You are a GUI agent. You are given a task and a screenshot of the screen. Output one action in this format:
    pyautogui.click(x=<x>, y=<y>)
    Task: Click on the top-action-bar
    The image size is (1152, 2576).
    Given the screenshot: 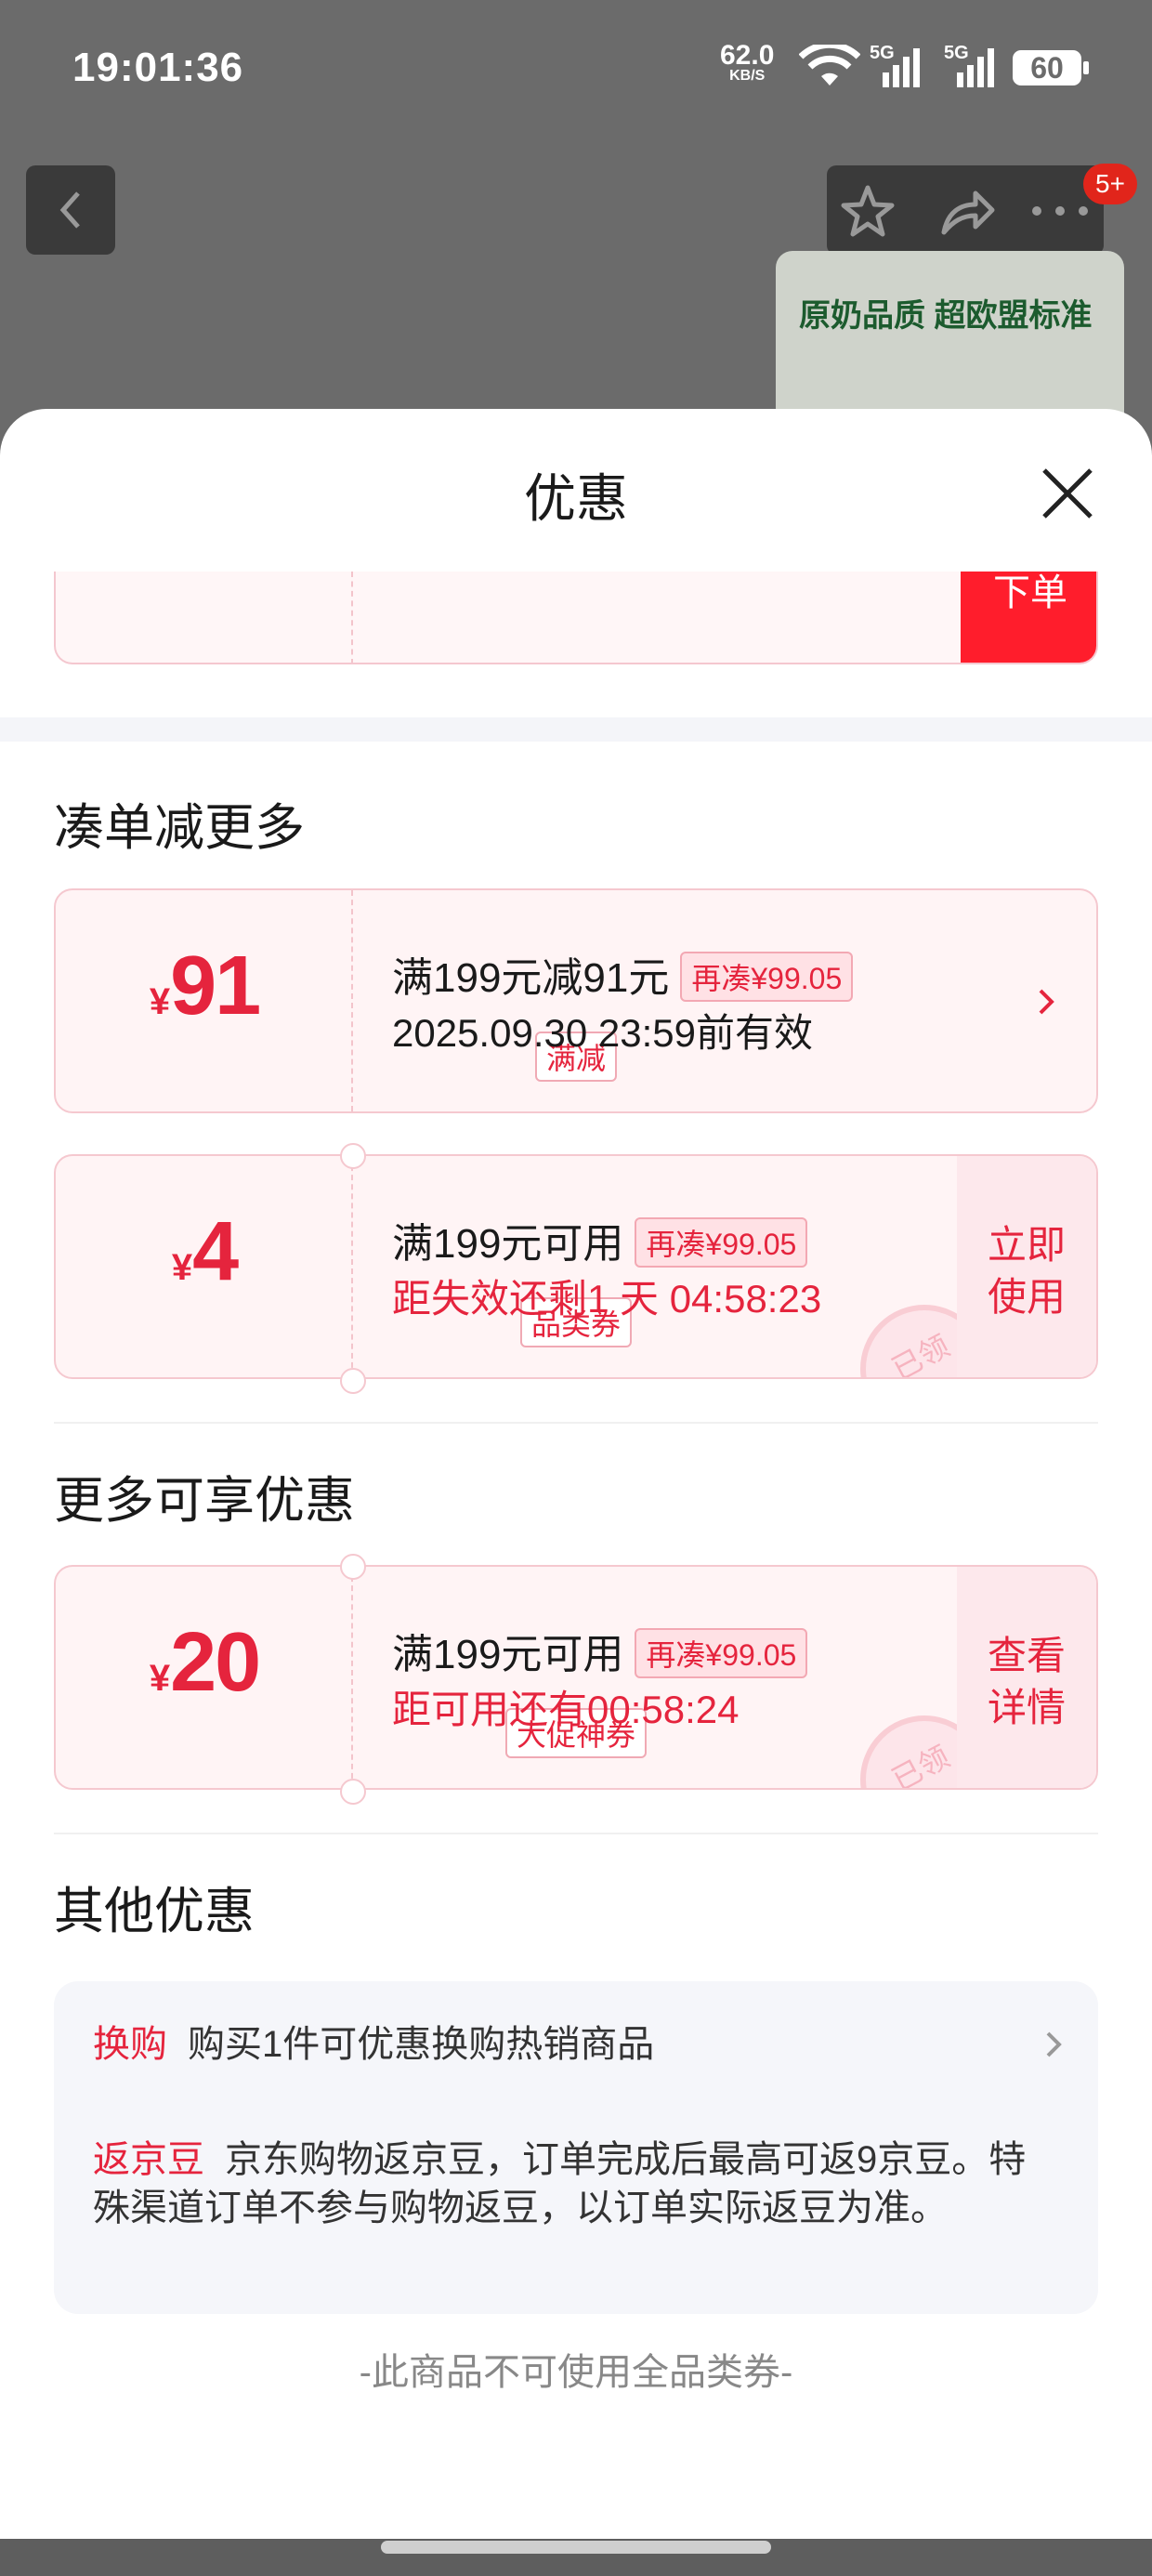 What is the action you would take?
    pyautogui.click(x=965, y=210)
    